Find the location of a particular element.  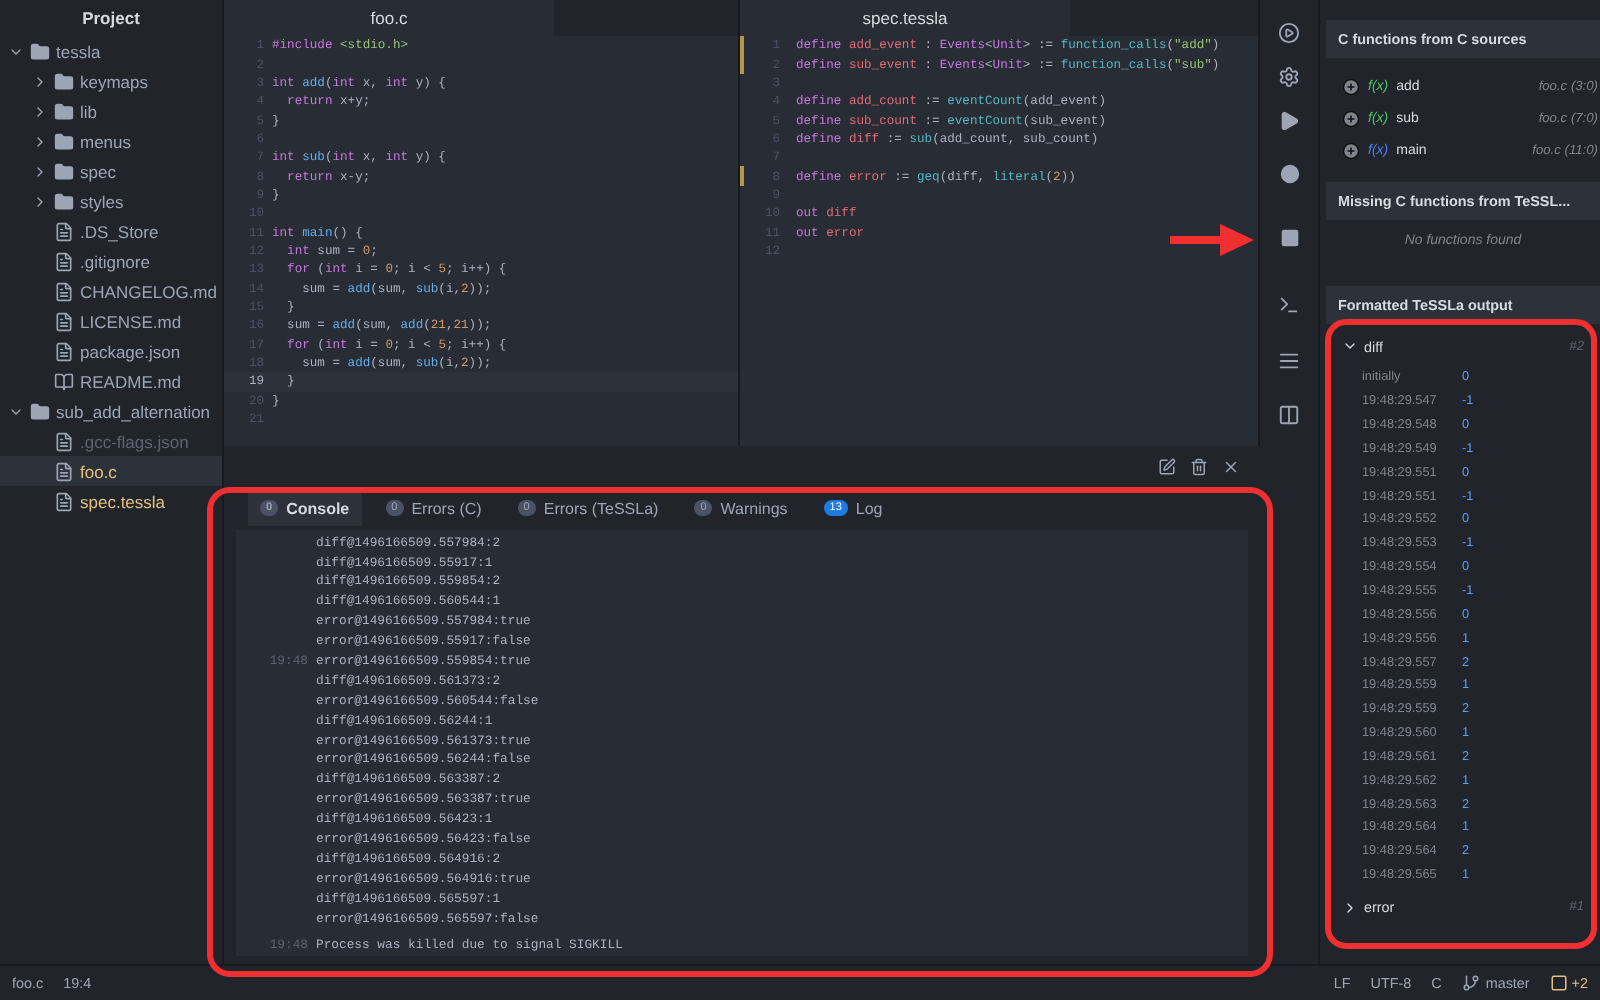

tree-item: sub_add_alternation is located at coordinates (111, 411).